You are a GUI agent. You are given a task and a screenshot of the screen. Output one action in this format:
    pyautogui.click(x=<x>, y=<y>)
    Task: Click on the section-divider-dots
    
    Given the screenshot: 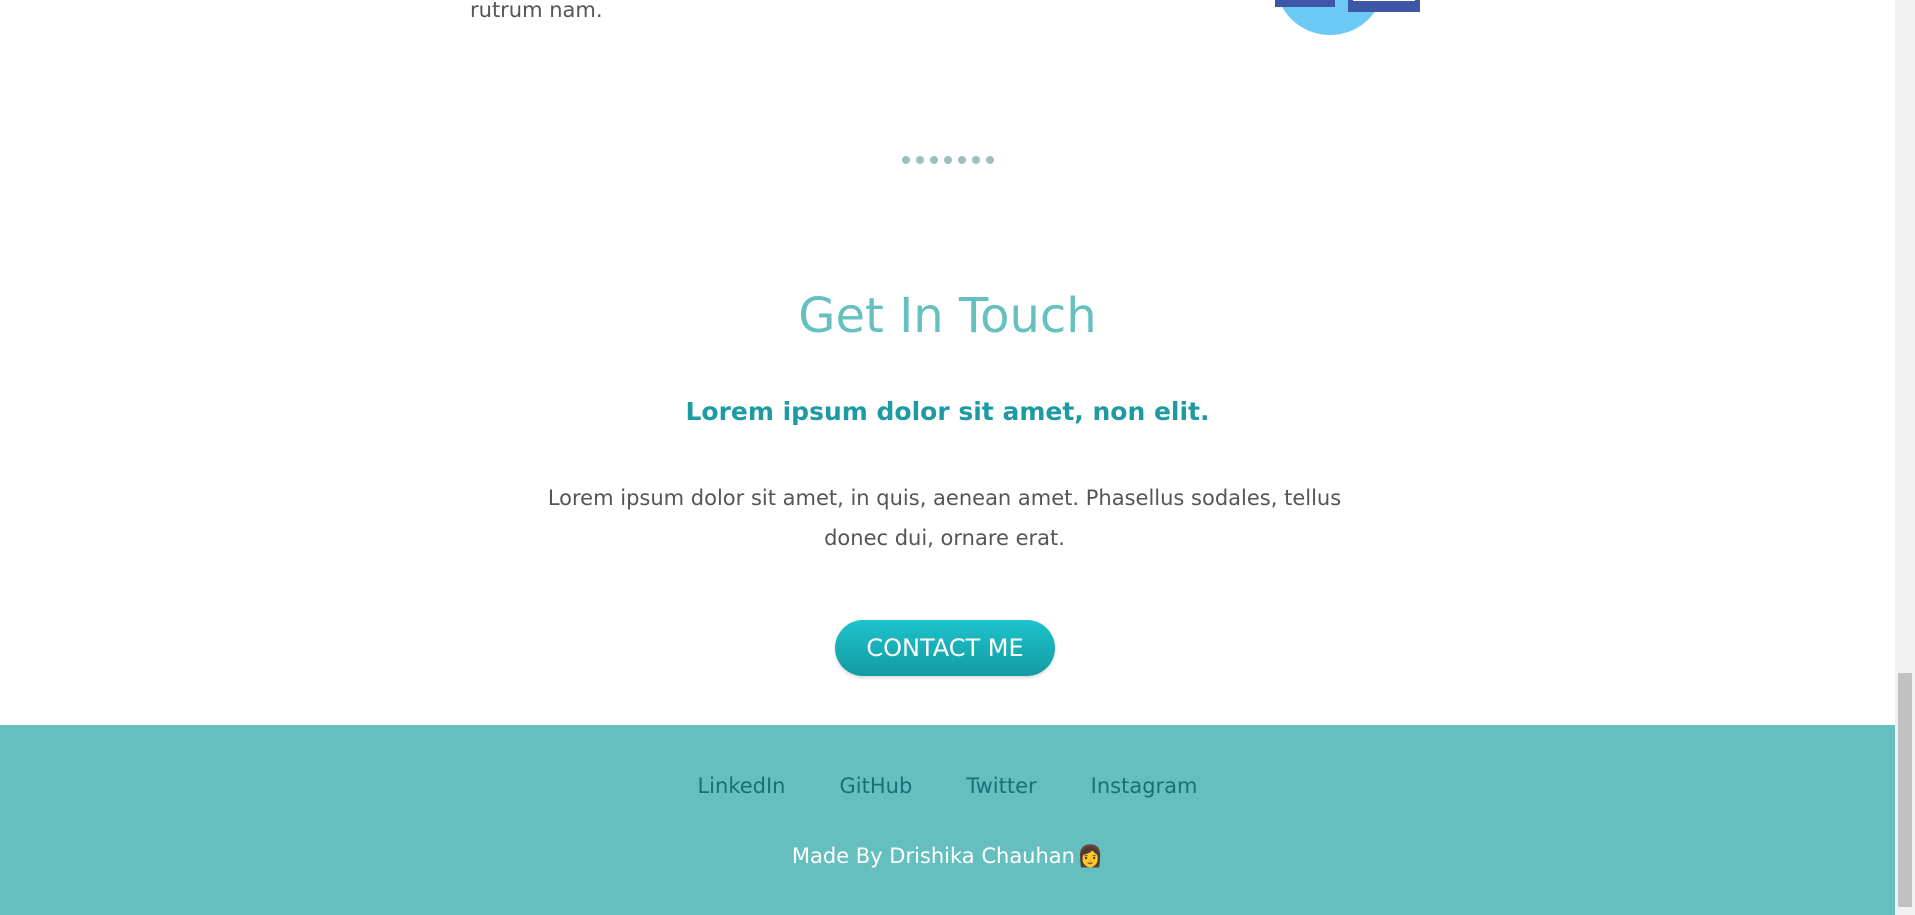 What is the action you would take?
    pyautogui.click(x=947, y=160)
    